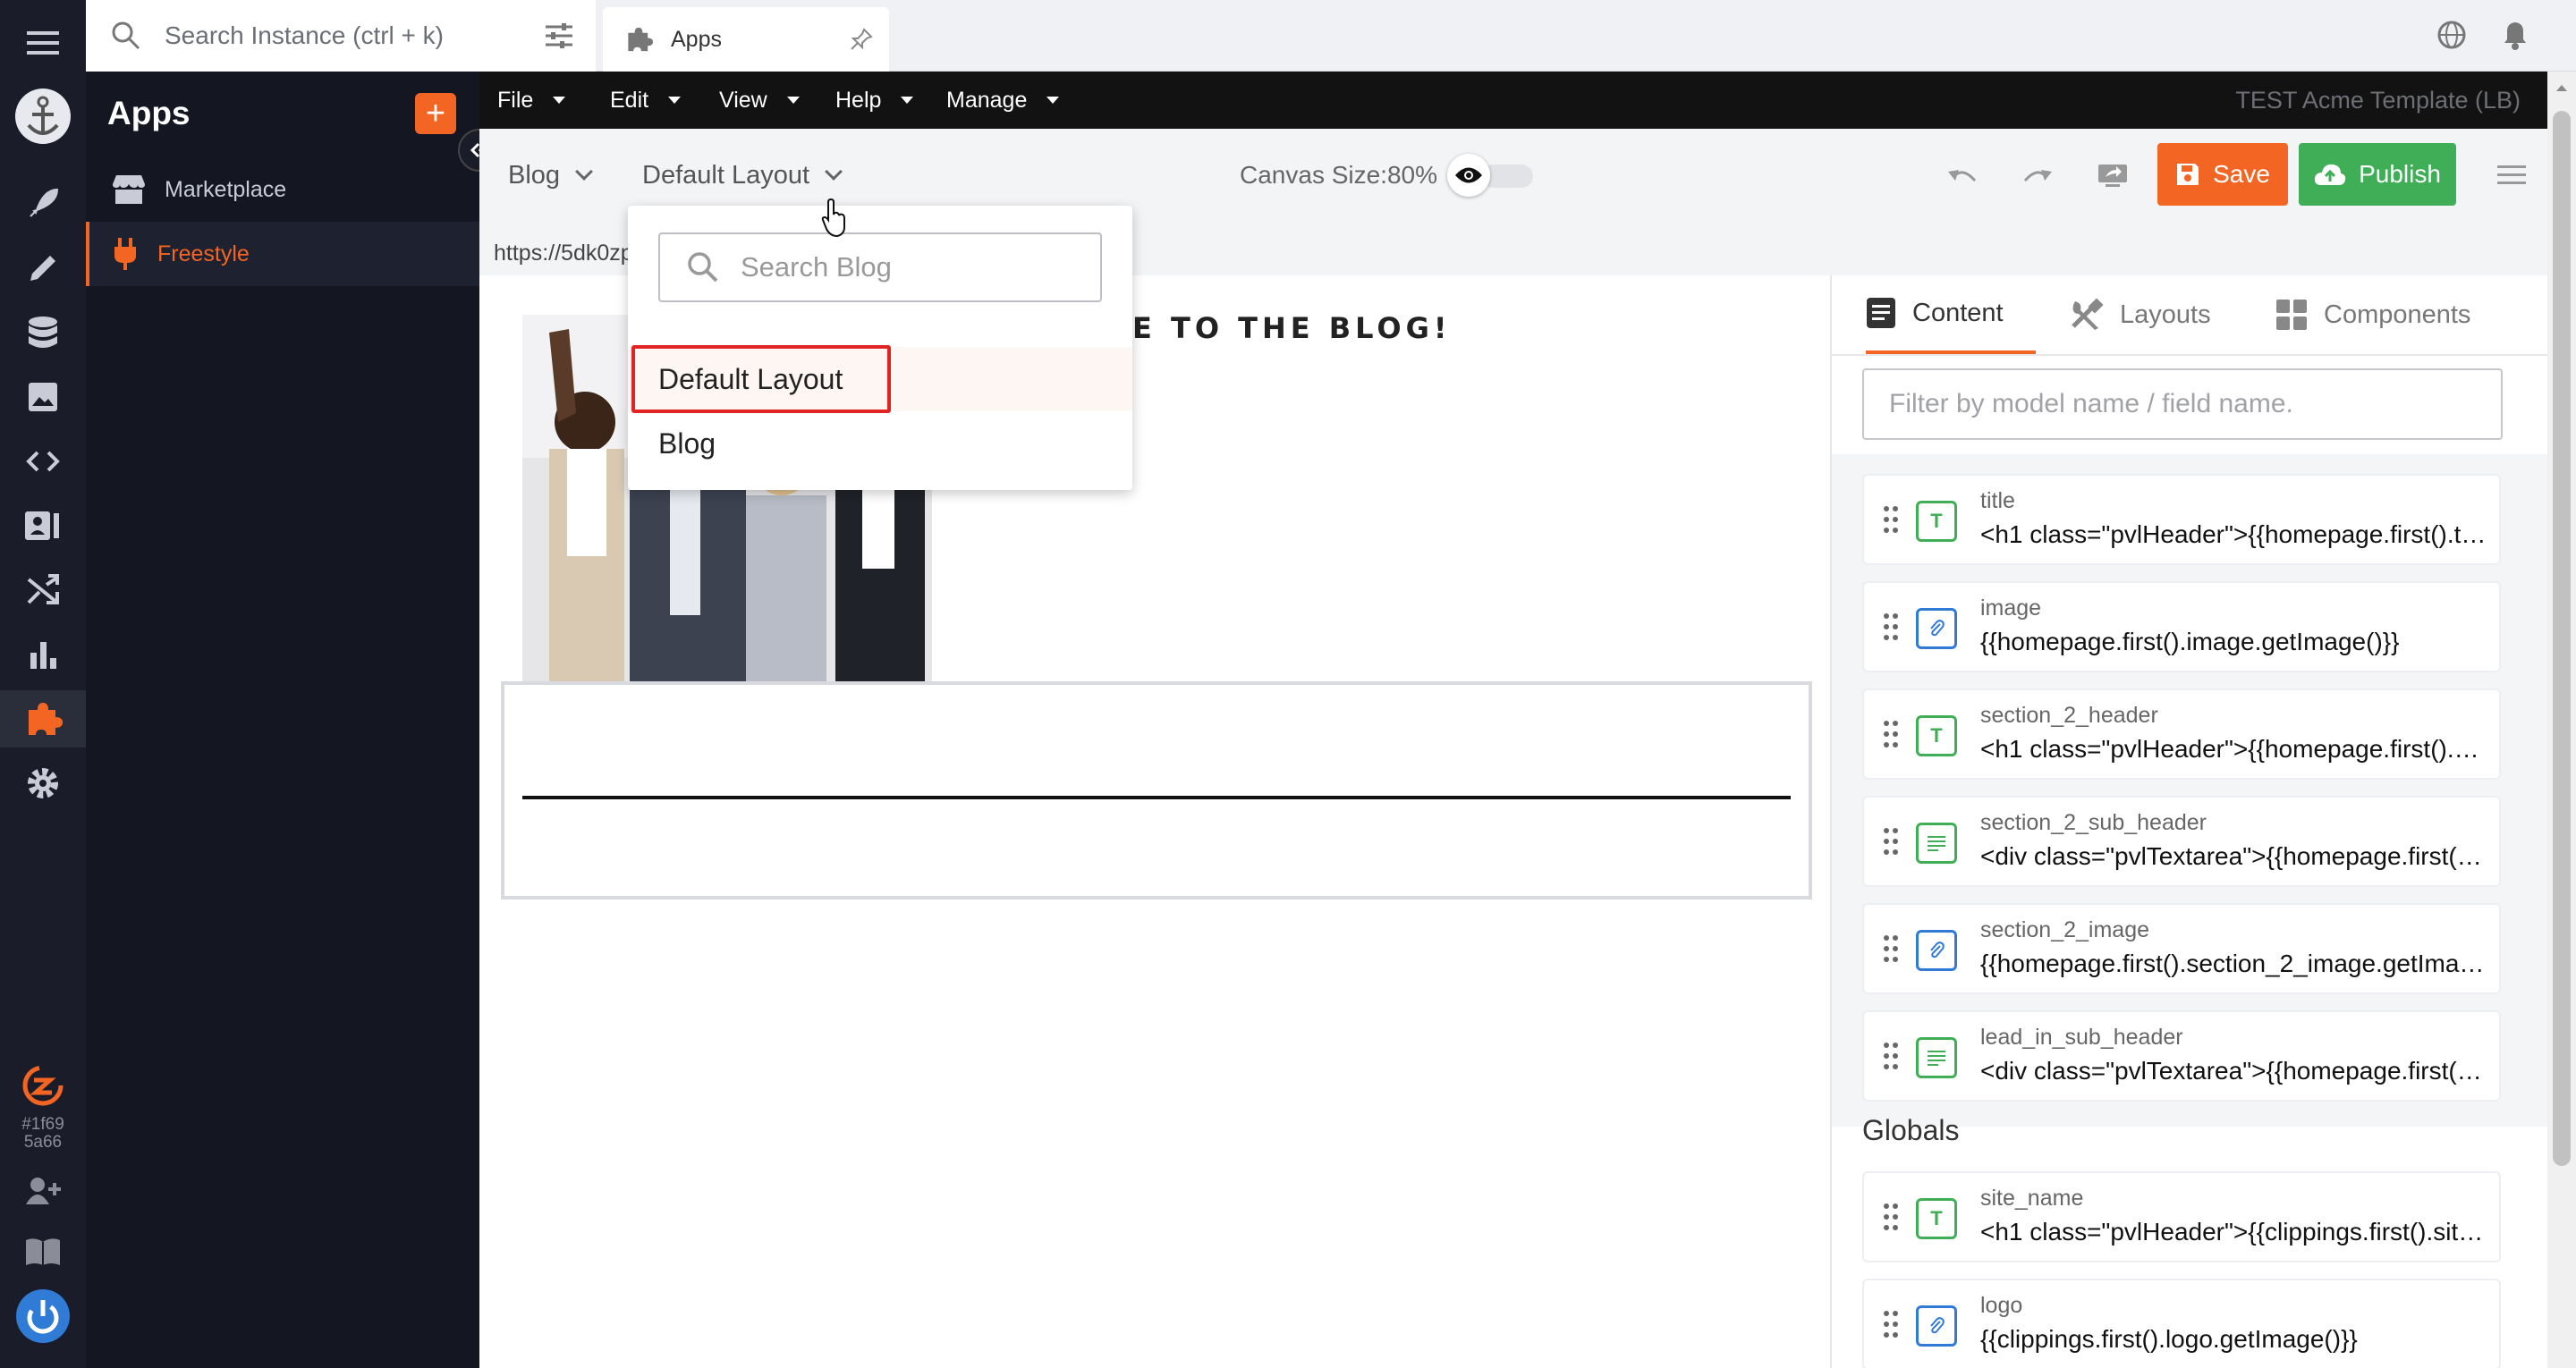  What do you see at coordinates (858, 100) in the screenshot?
I see `menu-label: Help` at bounding box center [858, 100].